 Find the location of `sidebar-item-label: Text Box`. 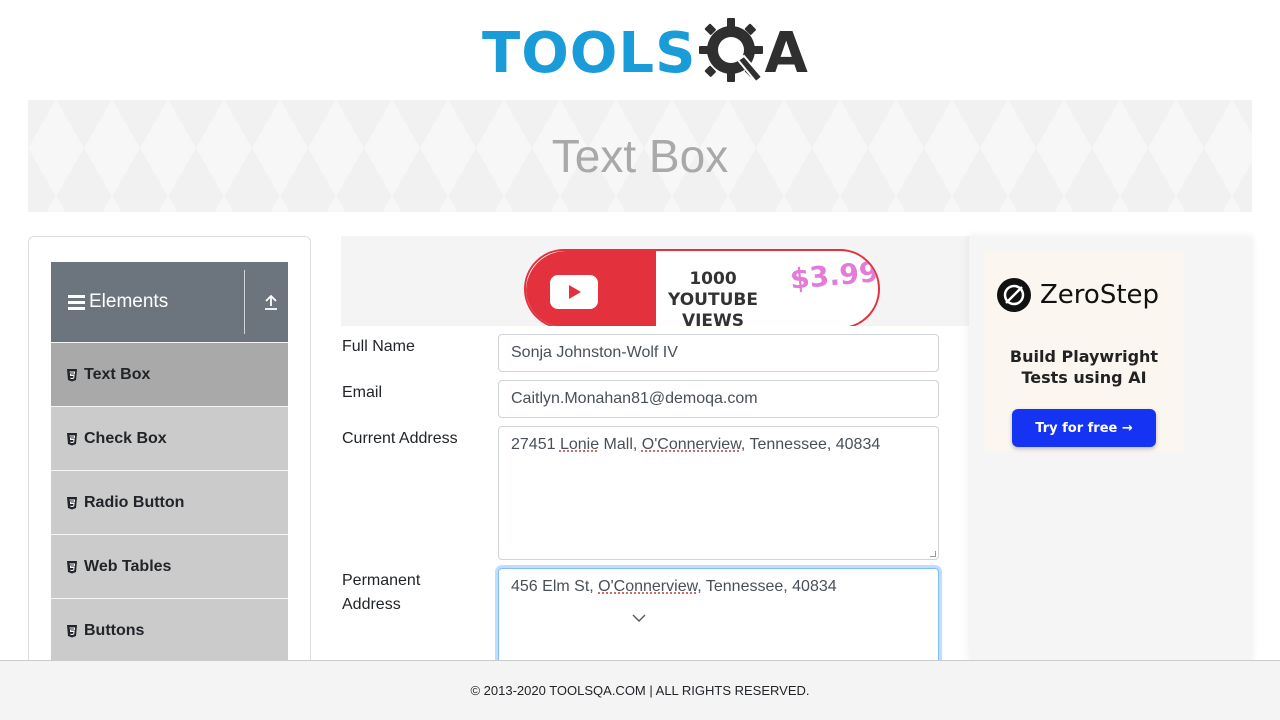

sidebar-item-label: Text Box is located at coordinates (117, 374).